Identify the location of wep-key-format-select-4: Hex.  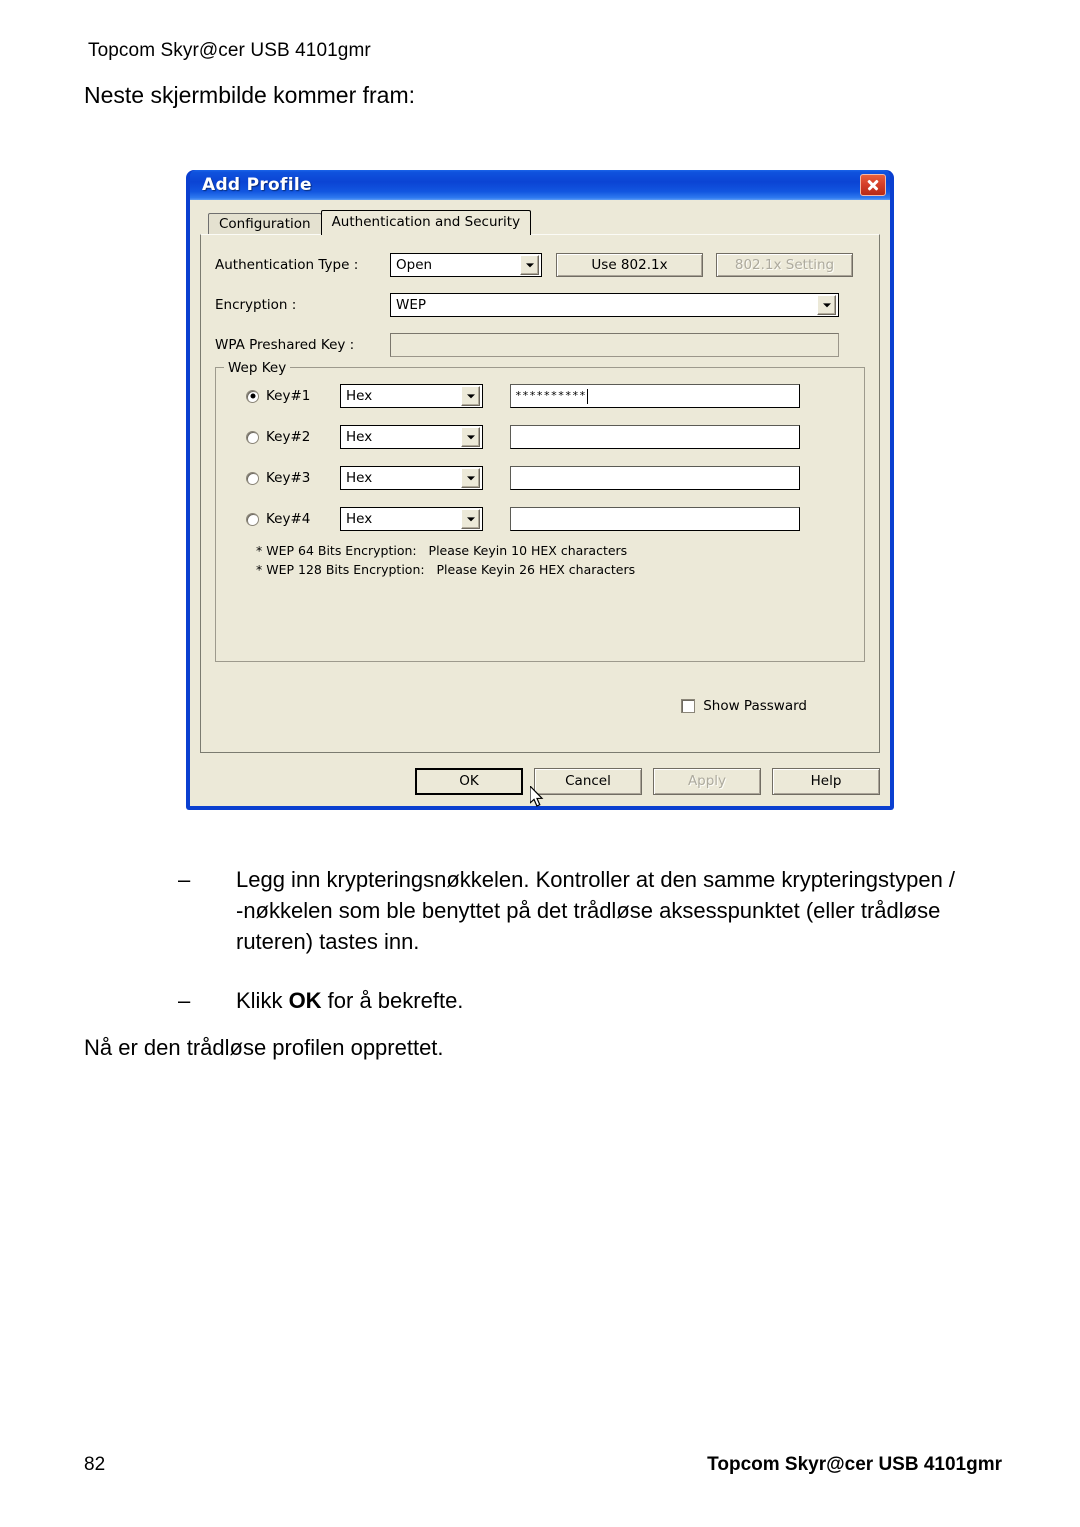
(411, 519).